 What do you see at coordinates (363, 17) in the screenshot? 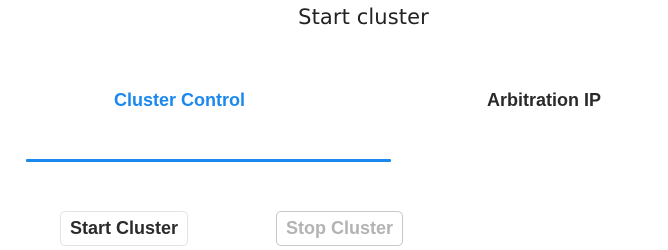
I see `dialog-title: Start cluster` at bounding box center [363, 17].